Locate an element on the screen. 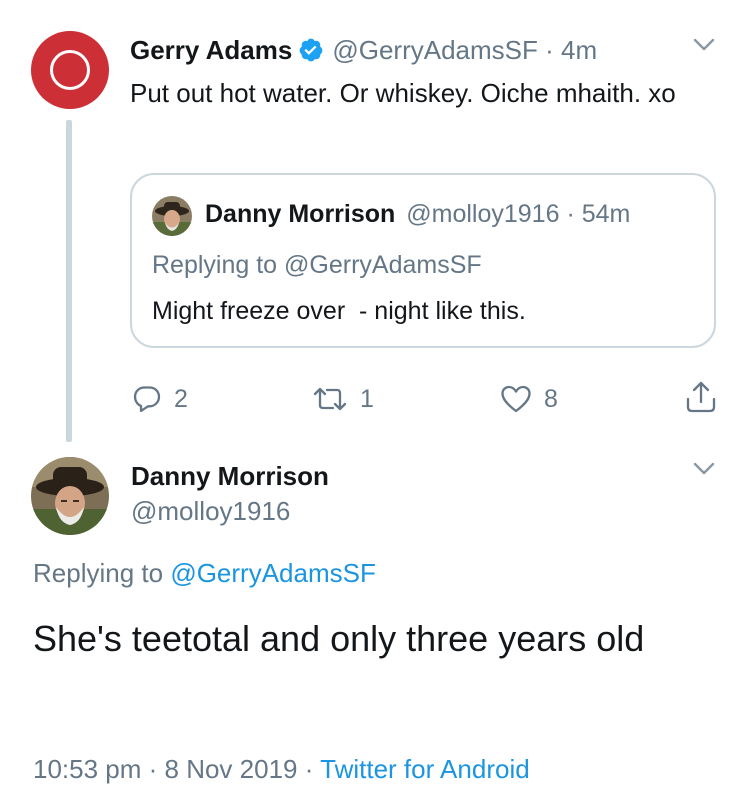 The height and width of the screenshot is (802, 749). quoted-author-name: Danny Morrison is located at coordinates (300, 214).